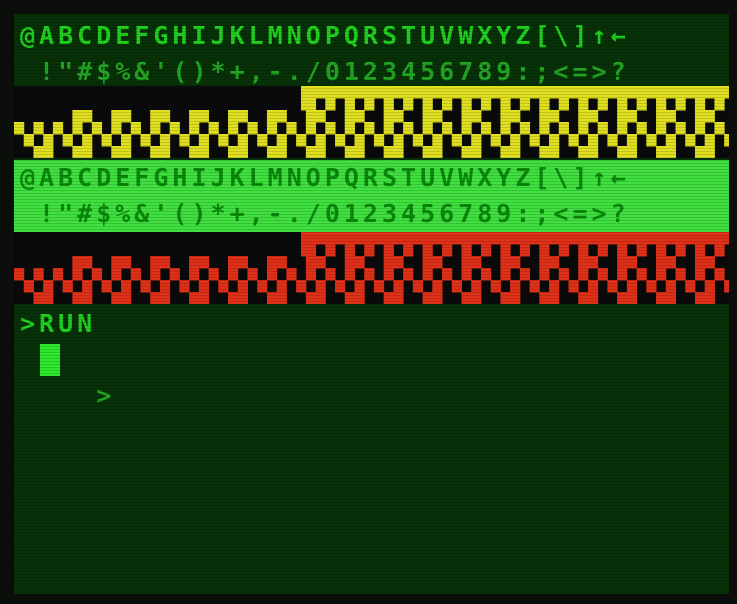  I want to click on text-cursor, so click(50, 360).